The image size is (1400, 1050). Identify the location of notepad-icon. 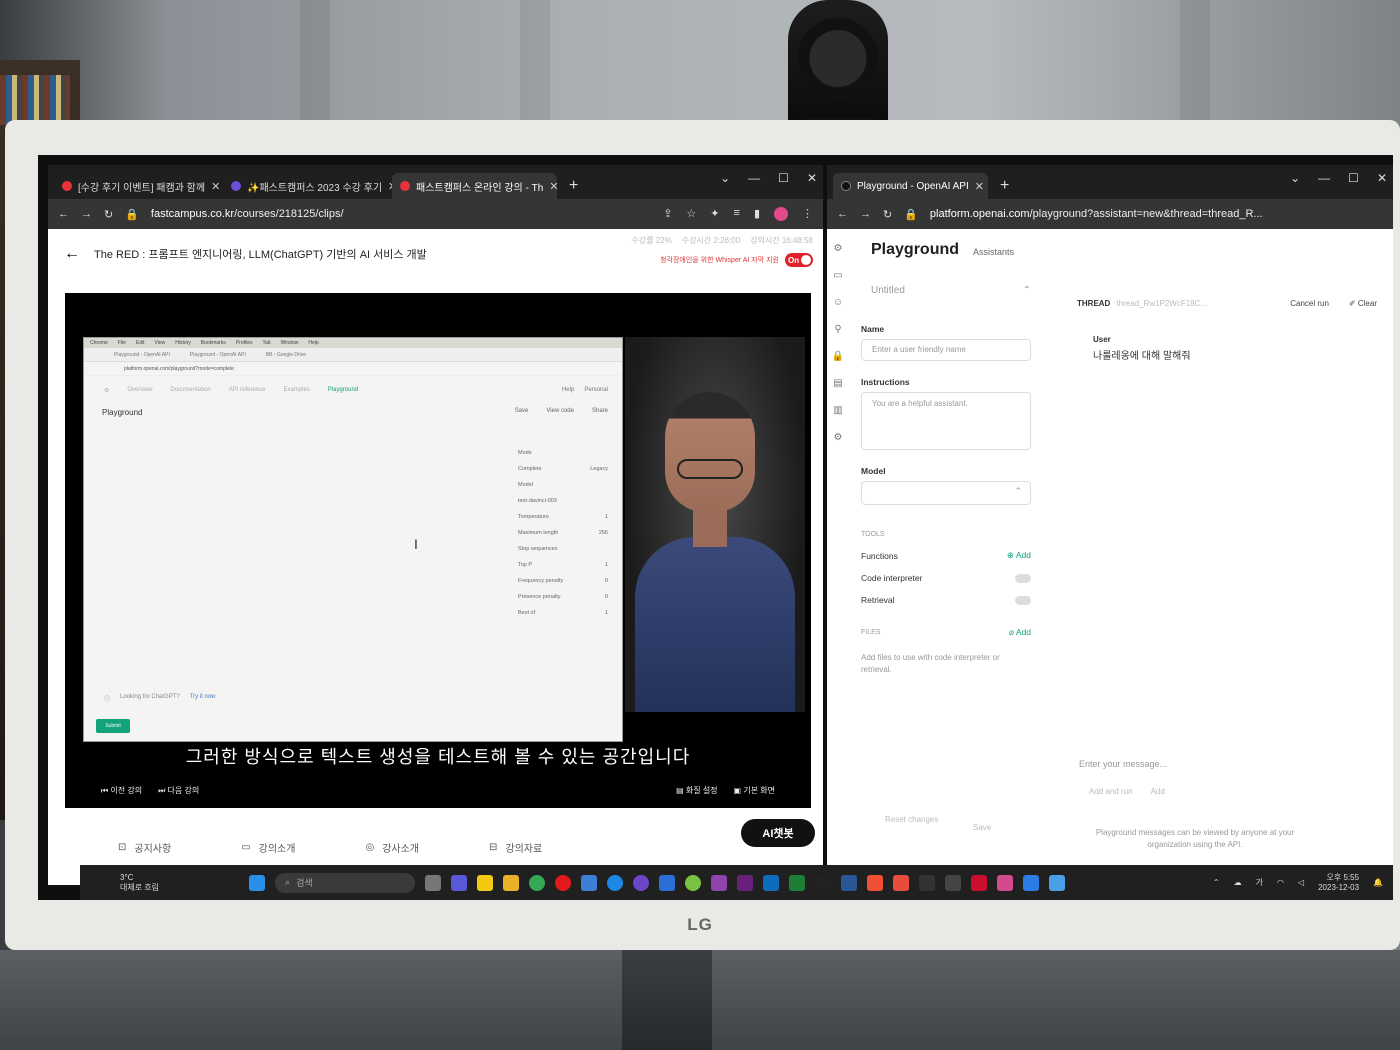
(1057, 882).